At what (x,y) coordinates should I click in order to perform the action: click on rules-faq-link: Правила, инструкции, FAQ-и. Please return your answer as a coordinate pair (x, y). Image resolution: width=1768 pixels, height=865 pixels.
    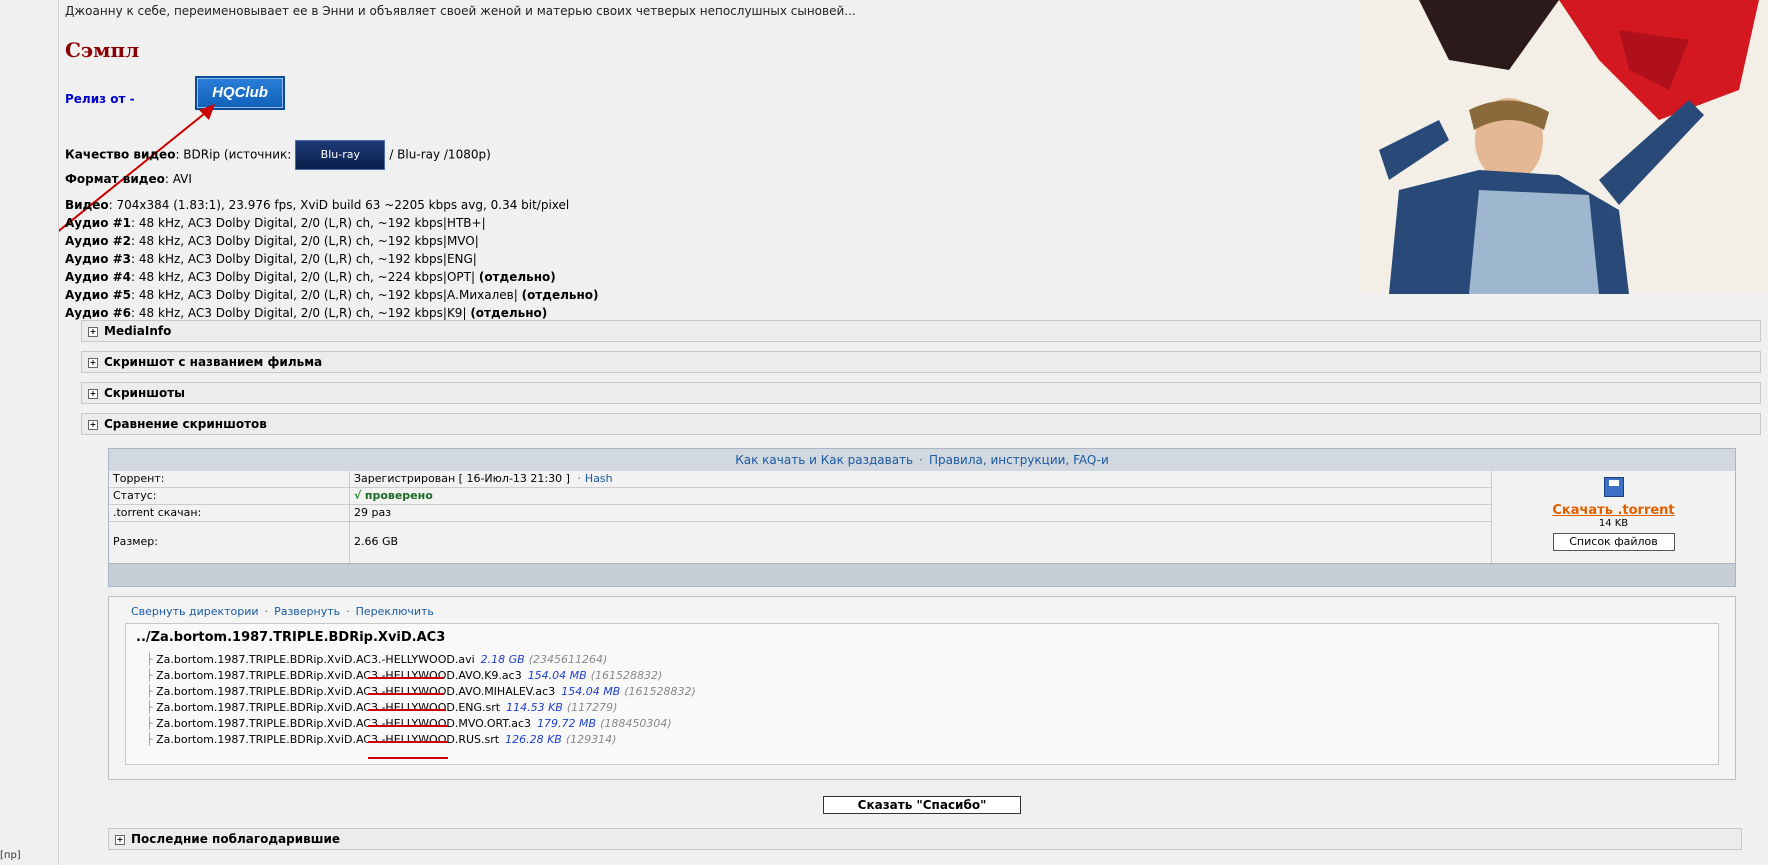
    Looking at the image, I should click on (1019, 460).